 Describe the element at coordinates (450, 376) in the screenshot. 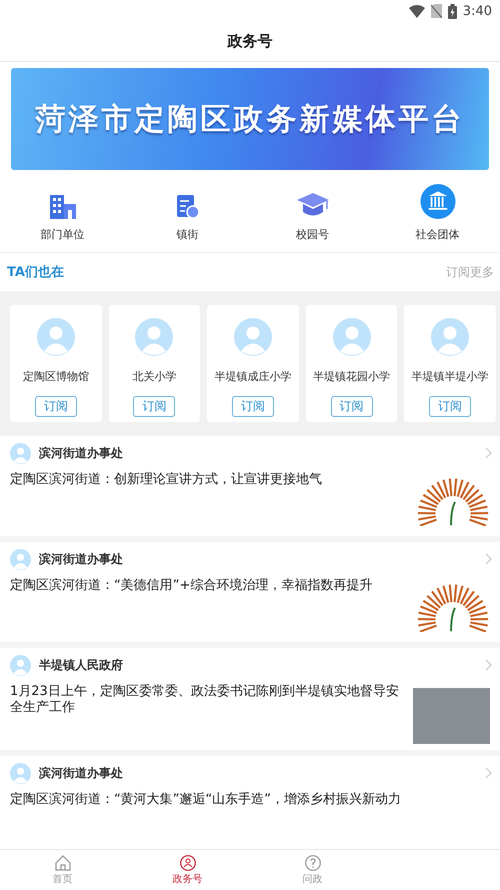

I see `account-name: 半堤镇半堤小学` at that location.